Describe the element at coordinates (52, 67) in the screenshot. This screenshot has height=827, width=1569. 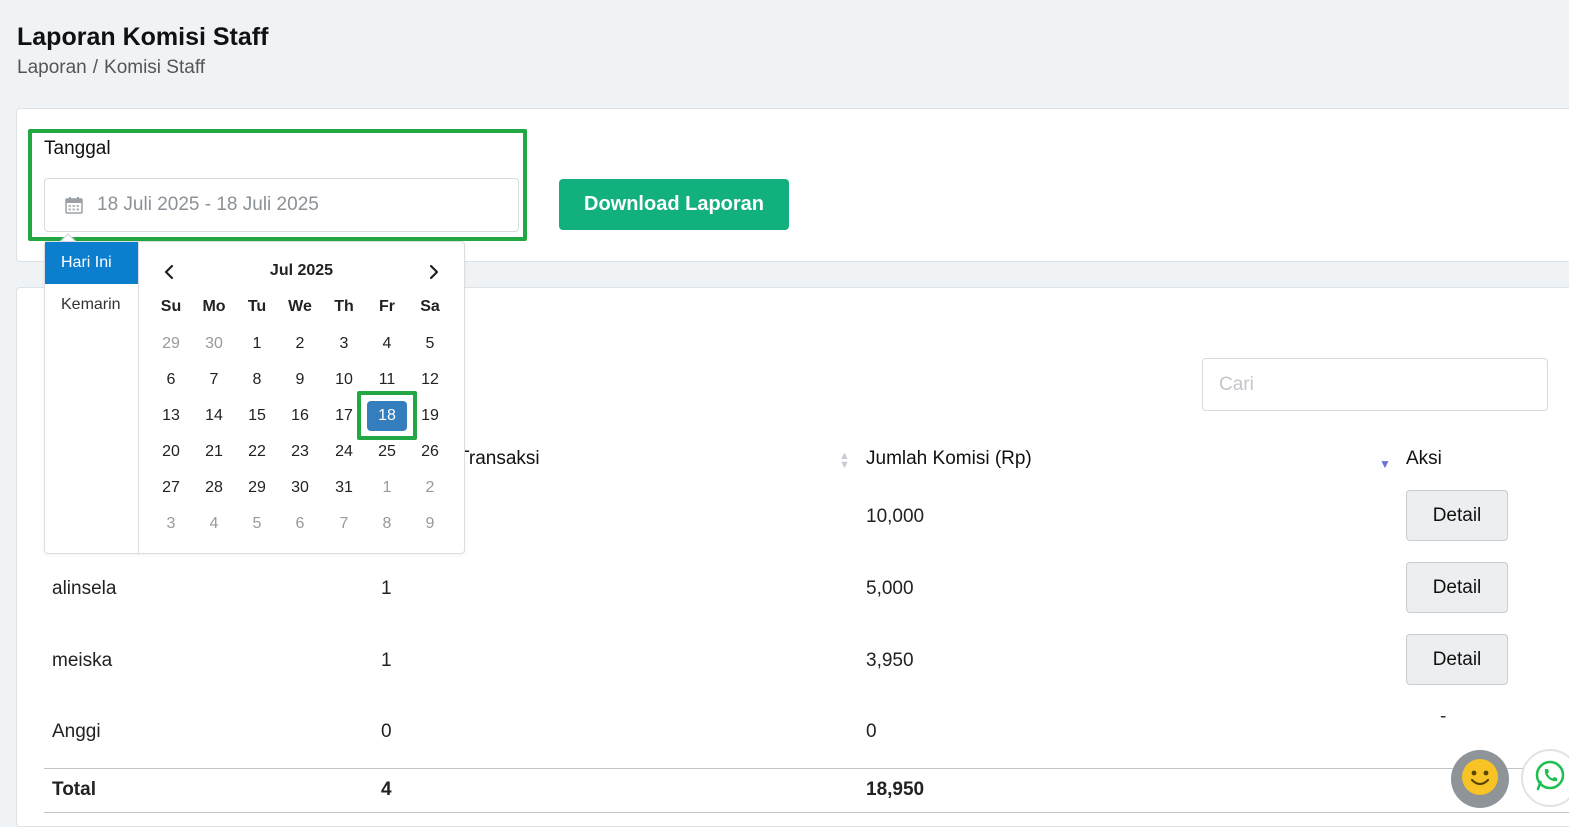
I see `breadcrumb-item-laporan: Laporan` at that location.